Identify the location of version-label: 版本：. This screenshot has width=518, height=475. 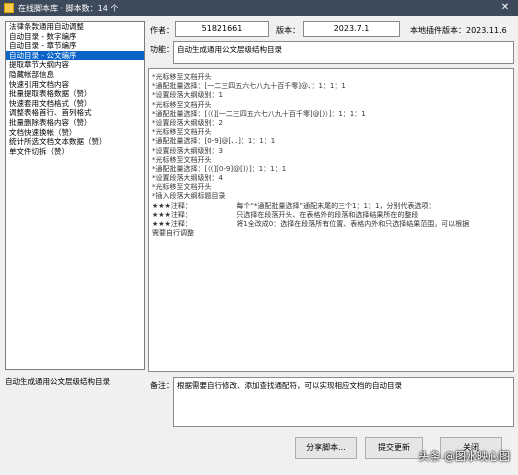
(288, 30).